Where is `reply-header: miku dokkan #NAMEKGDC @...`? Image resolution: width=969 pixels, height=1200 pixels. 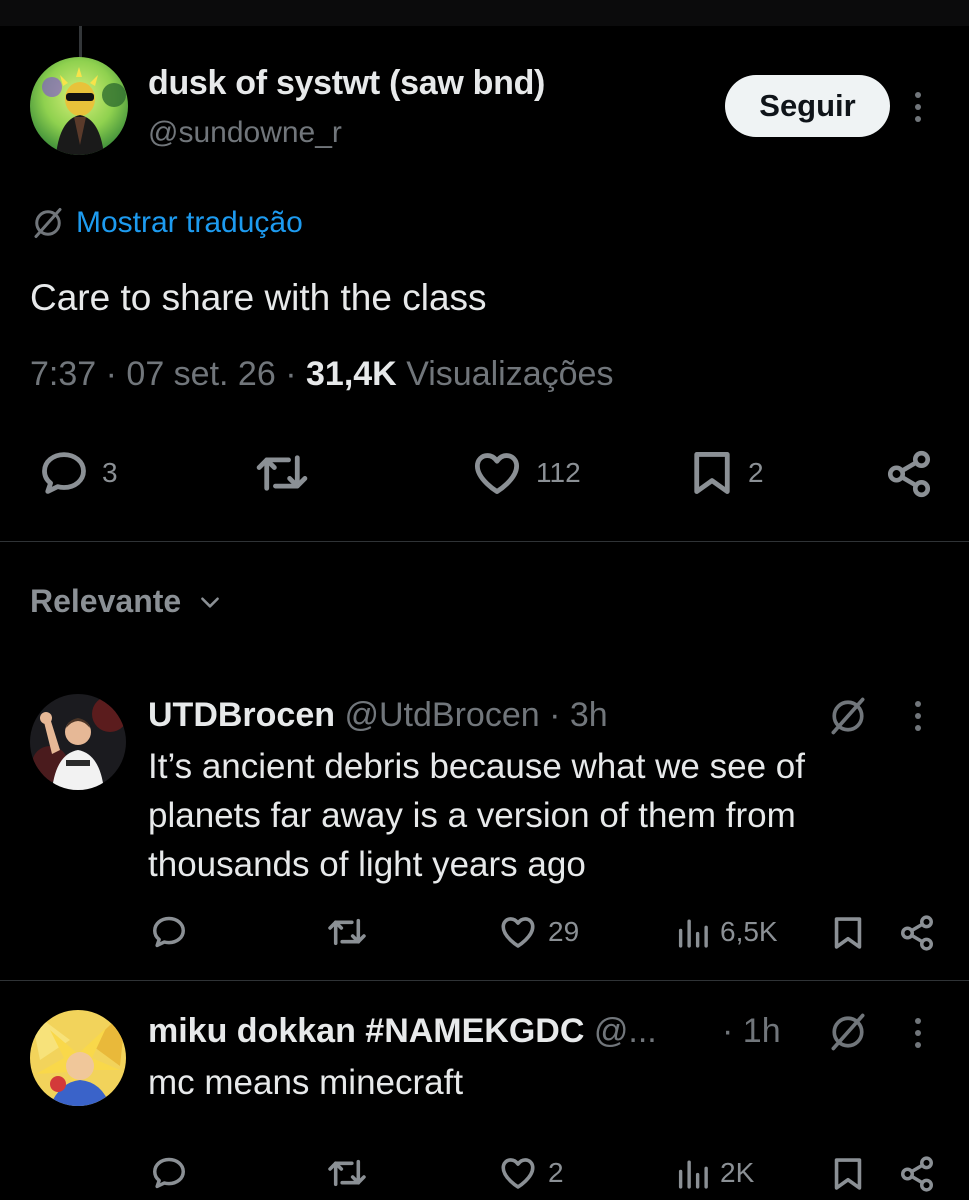 reply-header: miku dokkan #NAMEKGDC @... is located at coordinates (402, 1031).